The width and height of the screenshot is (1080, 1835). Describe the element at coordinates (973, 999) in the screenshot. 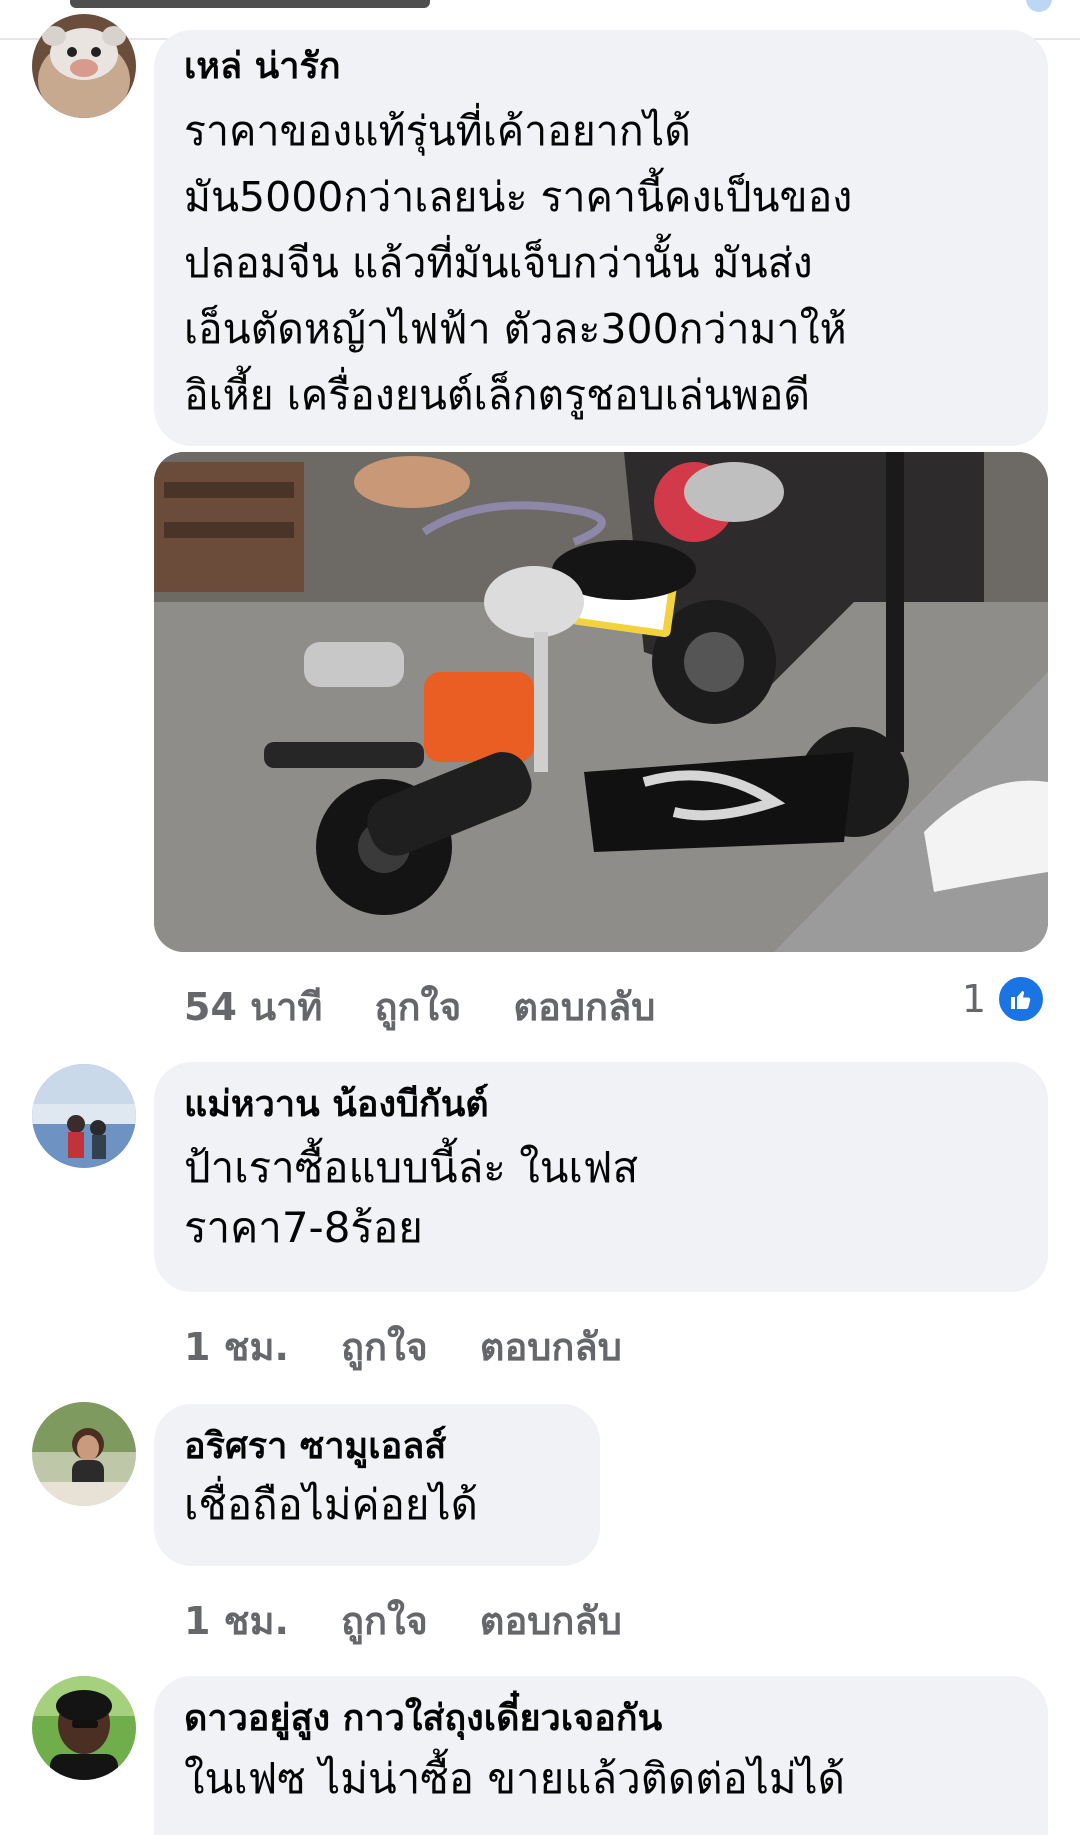

I see `reaction-count: 1` at that location.